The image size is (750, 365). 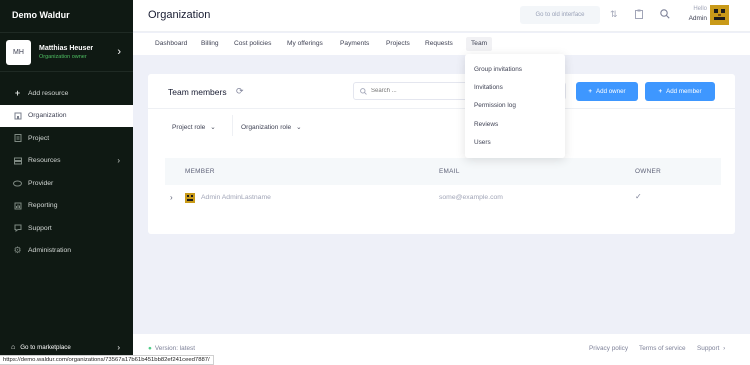 I want to click on page-title: Organization, so click(x=179, y=15).